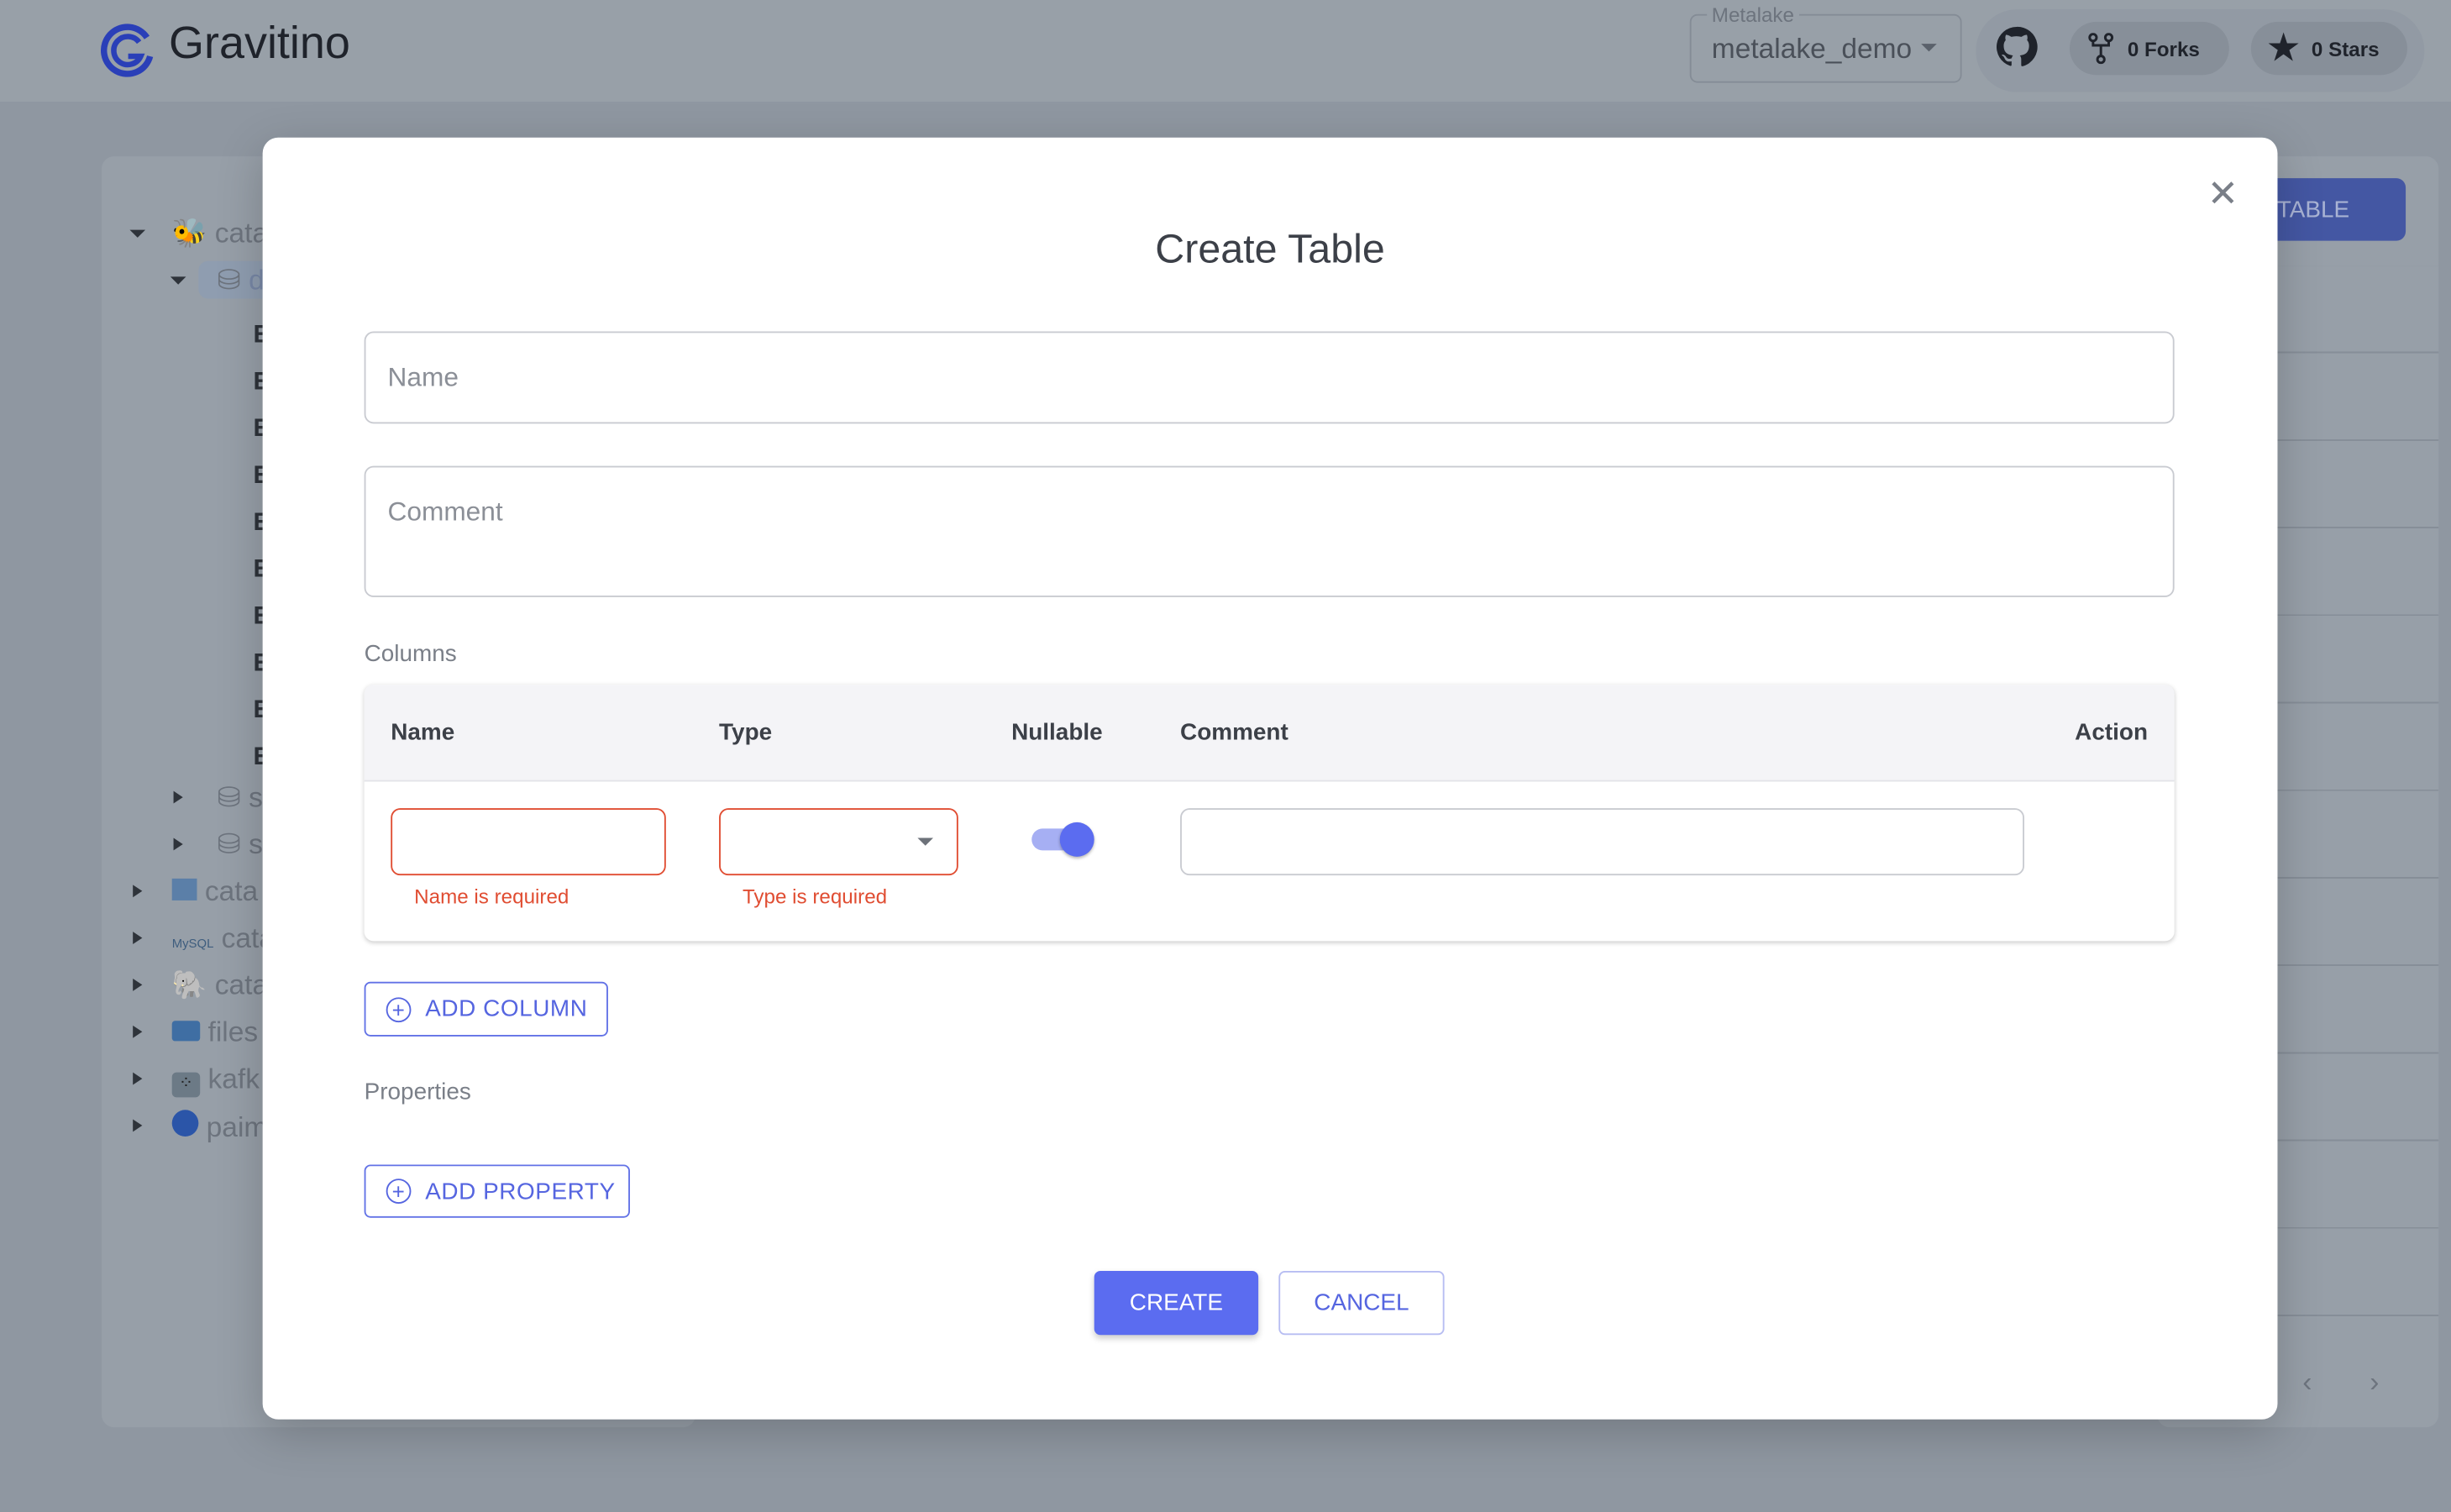  Describe the element at coordinates (2112, 732) in the screenshot. I see `header-action: Action` at that location.